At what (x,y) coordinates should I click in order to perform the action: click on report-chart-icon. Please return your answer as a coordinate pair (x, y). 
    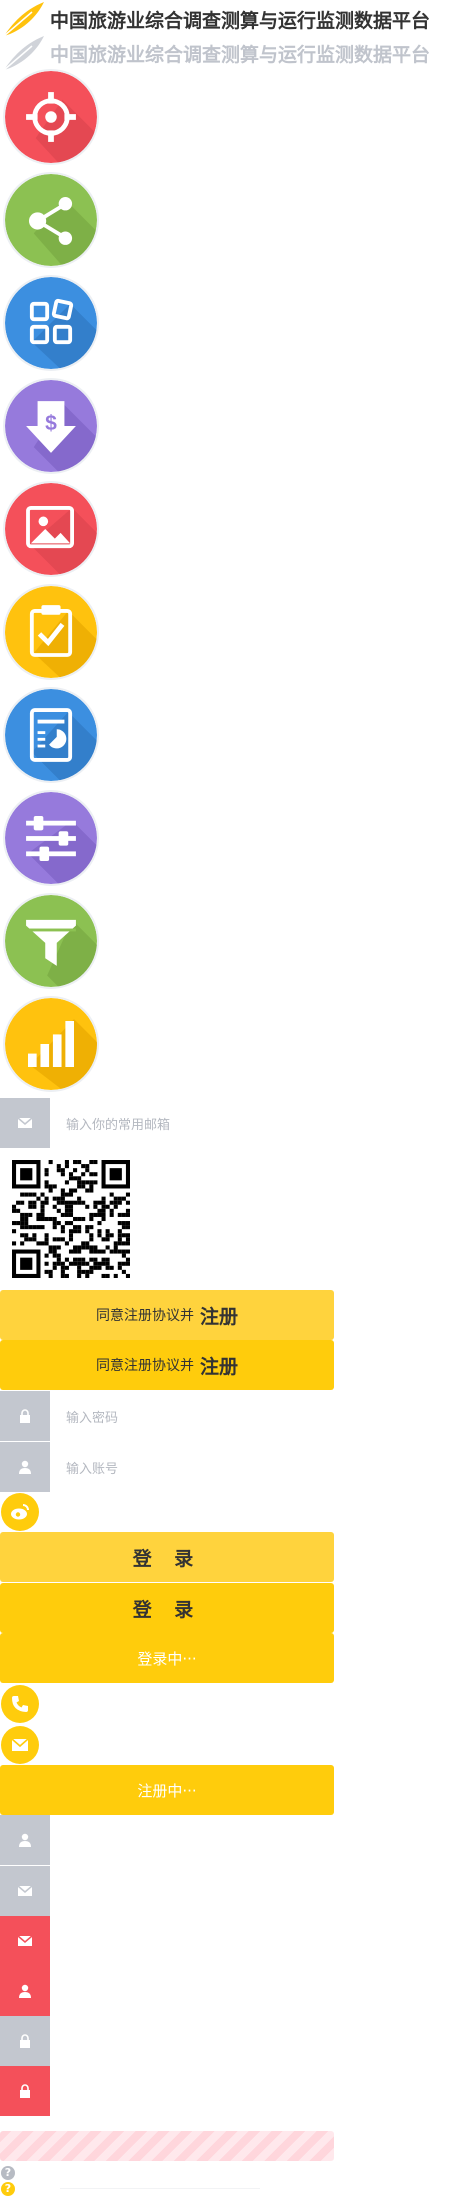
    Looking at the image, I should click on (51, 735).